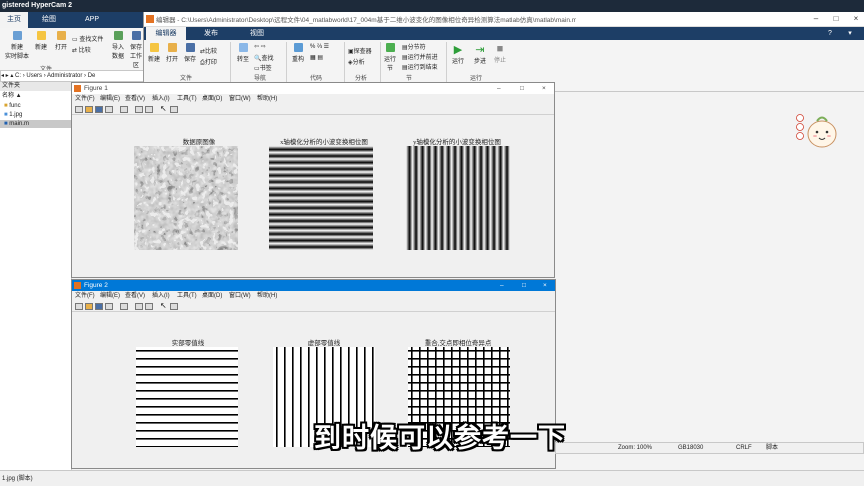  Describe the element at coordinates (36, 96) in the screenshot. I see `name-column-header: 名称 ▲` at that location.